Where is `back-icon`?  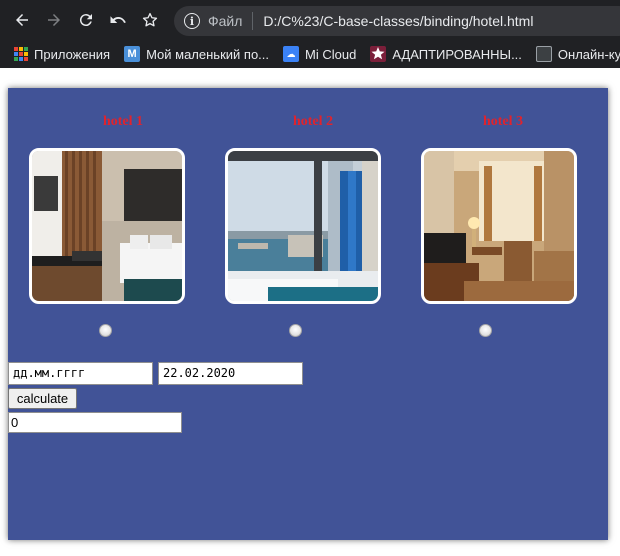 back-icon is located at coordinates (22, 20).